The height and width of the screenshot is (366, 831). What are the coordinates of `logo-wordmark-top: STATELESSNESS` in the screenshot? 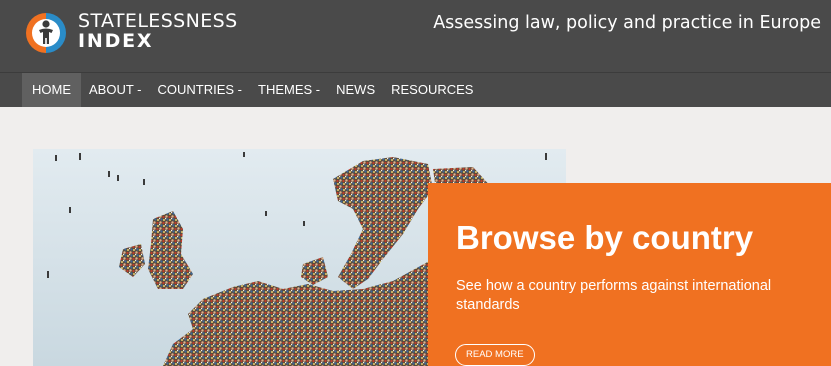 It's located at (158, 20).